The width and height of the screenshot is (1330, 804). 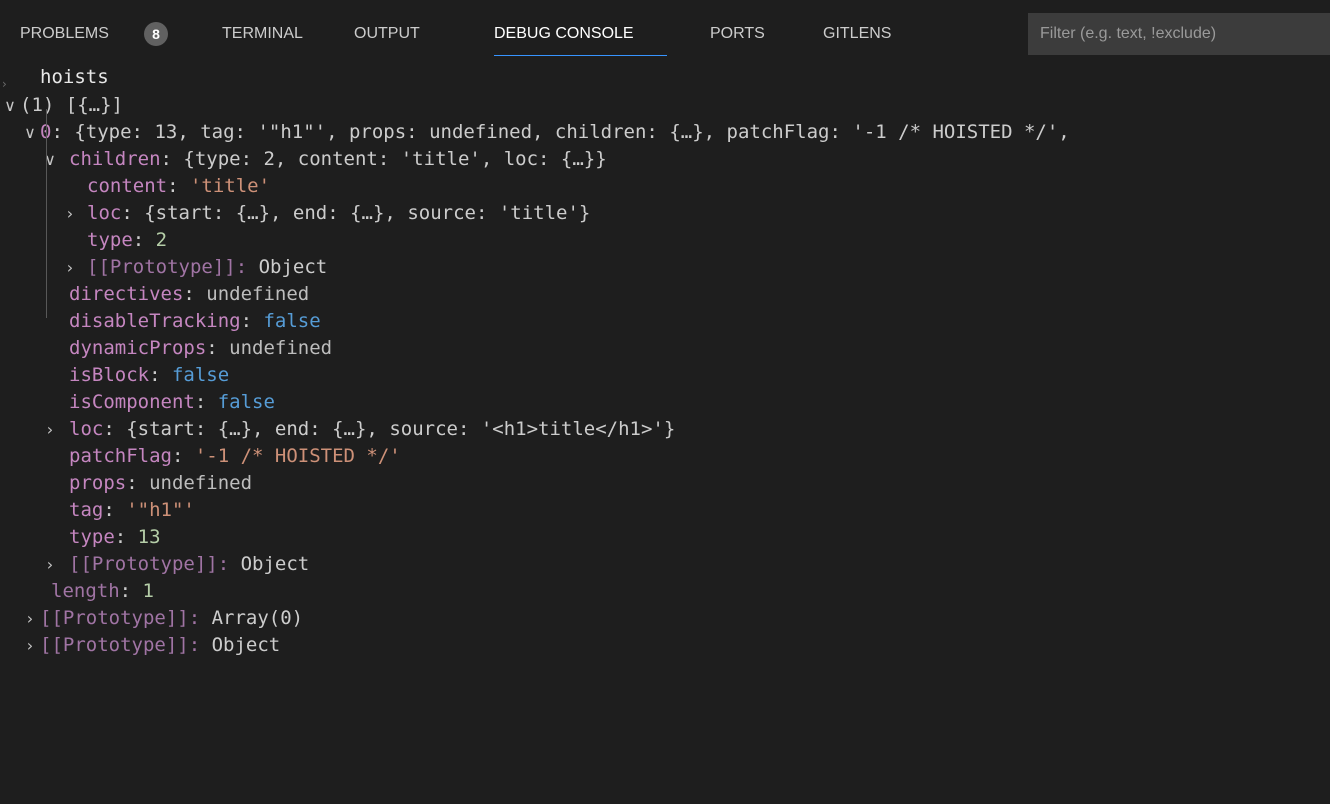 I want to click on outer-proto-val: Object, so click(x=246, y=645).